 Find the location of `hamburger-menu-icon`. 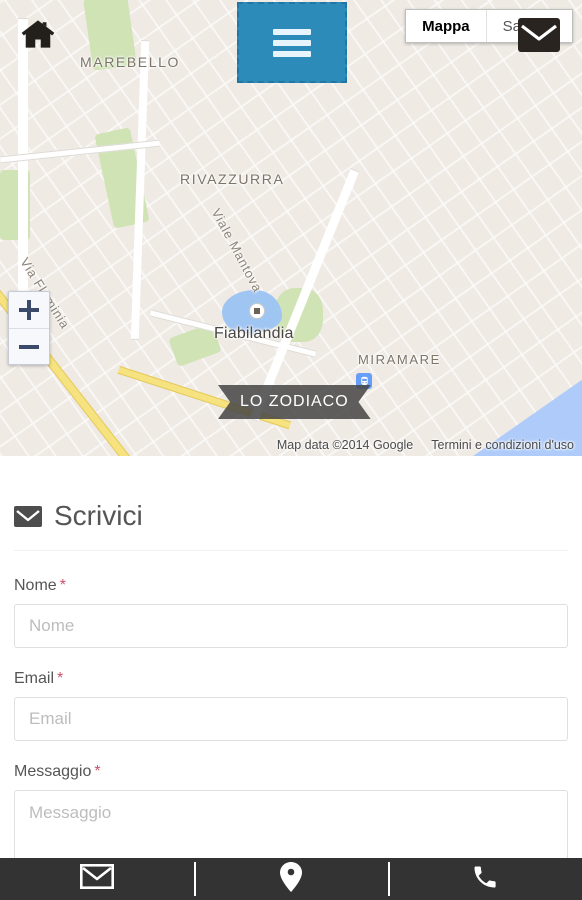

hamburger-menu-icon is located at coordinates (292, 42).